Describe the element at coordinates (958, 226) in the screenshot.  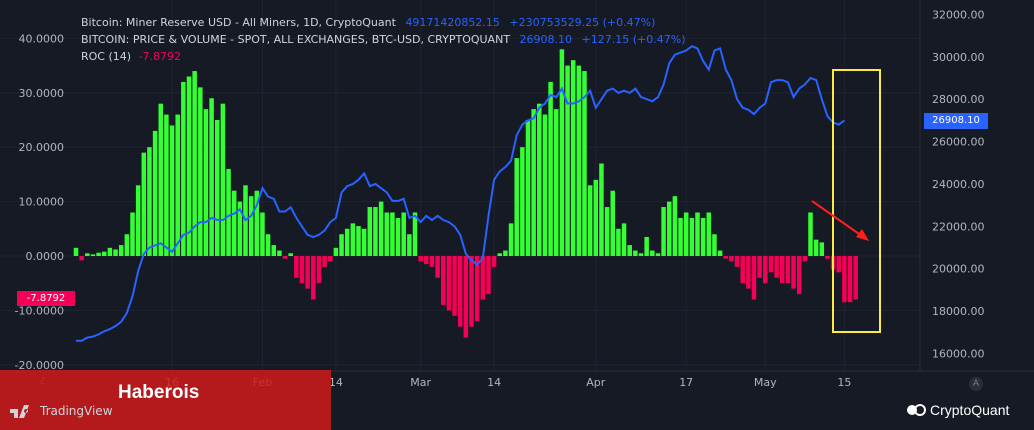
I see `right-axis-tick-label: 22000.00` at that location.